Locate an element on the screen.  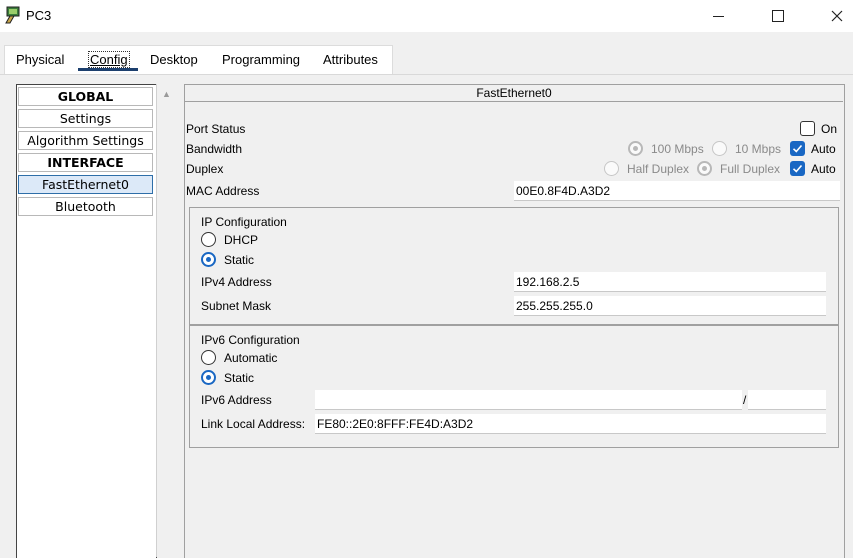
ipv6-config-title: IPv6 Configuration is located at coordinates (250, 340).